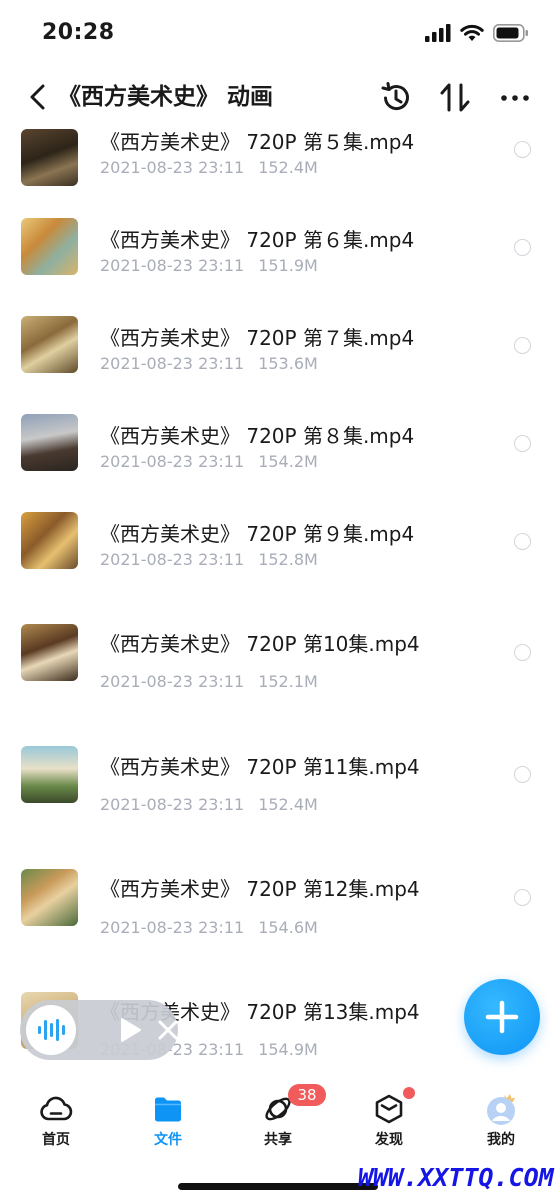  What do you see at coordinates (501, 1109) in the screenshot?
I see `avatar-icon` at bounding box center [501, 1109].